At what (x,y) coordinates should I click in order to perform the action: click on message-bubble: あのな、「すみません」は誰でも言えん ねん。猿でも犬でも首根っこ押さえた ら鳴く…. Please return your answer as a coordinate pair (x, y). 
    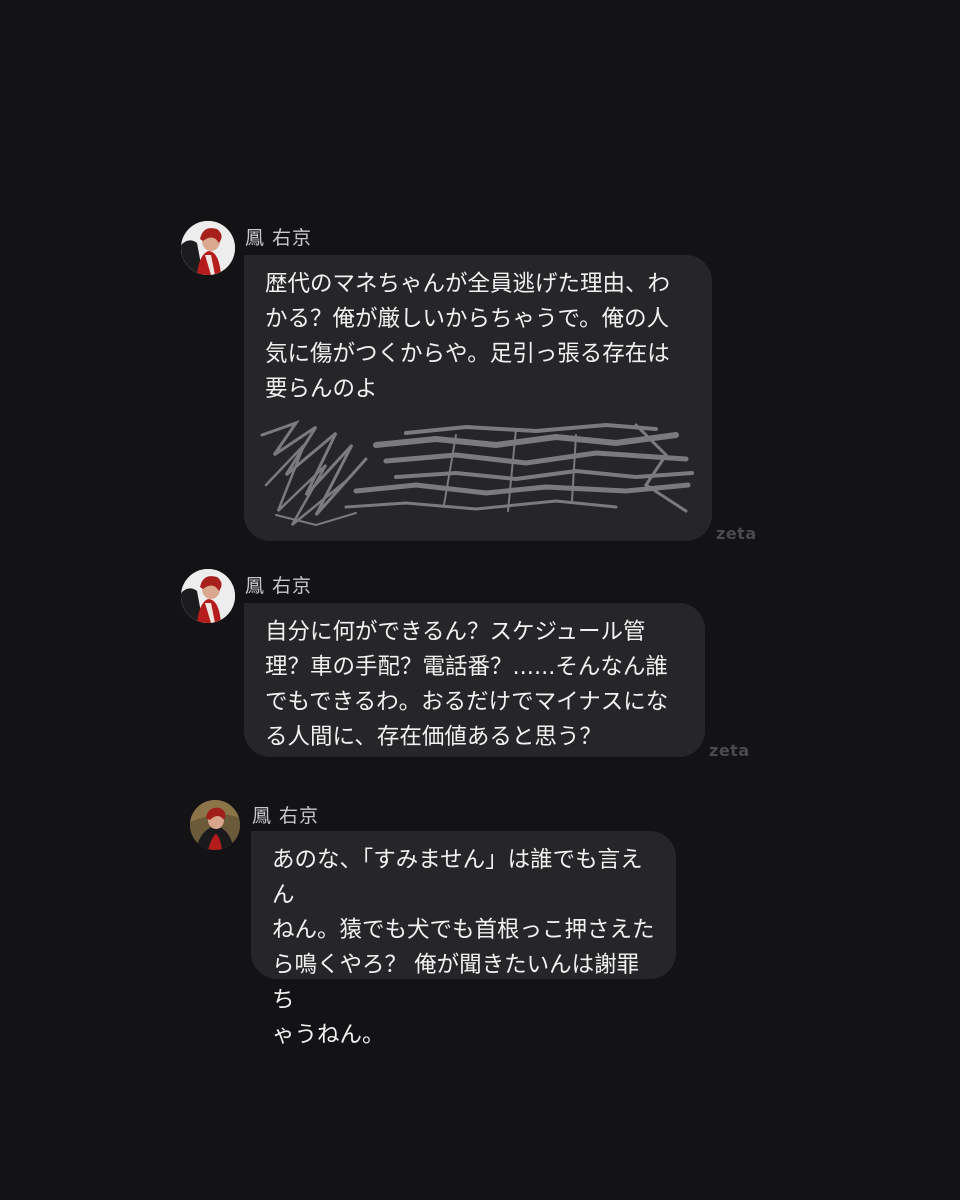
    Looking at the image, I should click on (463, 939).